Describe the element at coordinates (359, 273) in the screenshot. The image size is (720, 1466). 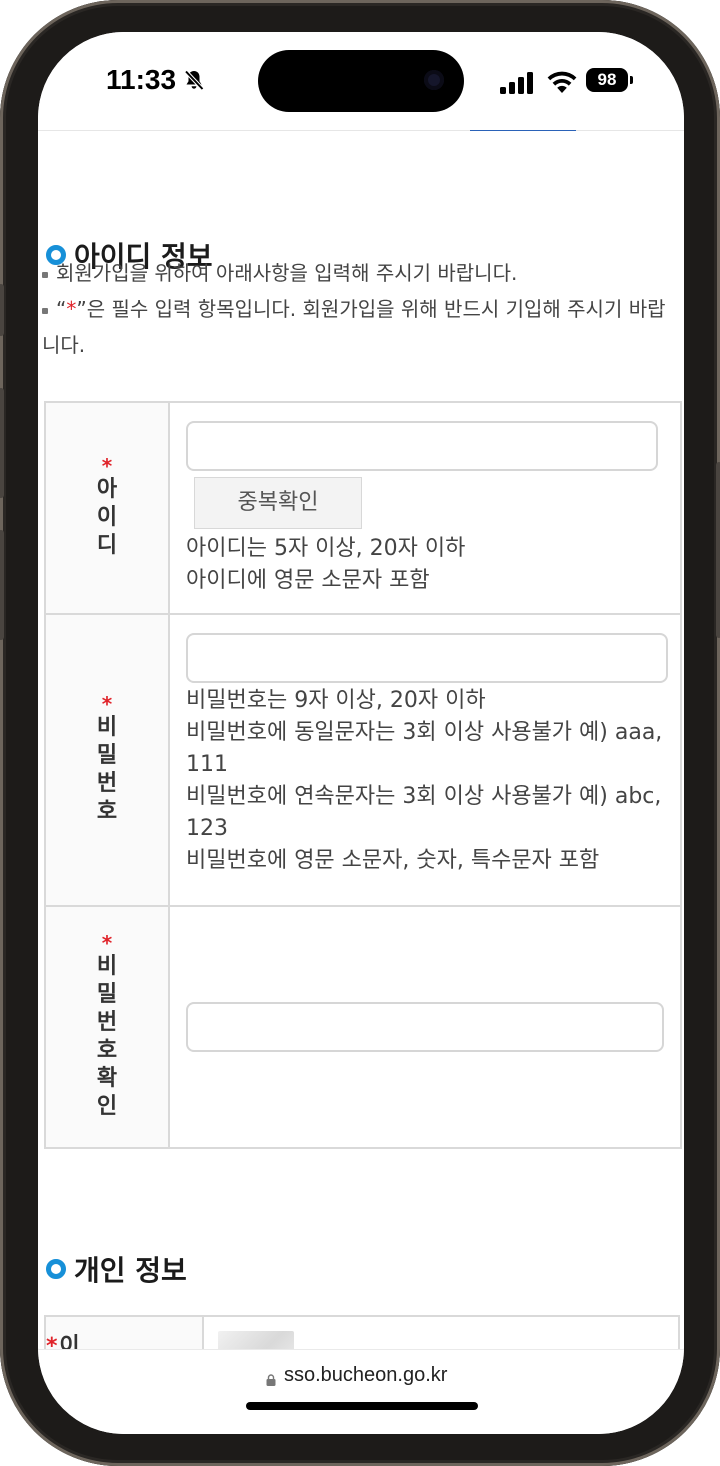
I see `note-line: 회원가입을 위하여 아래사항을 입력해 주시기 바랍니다.` at that location.